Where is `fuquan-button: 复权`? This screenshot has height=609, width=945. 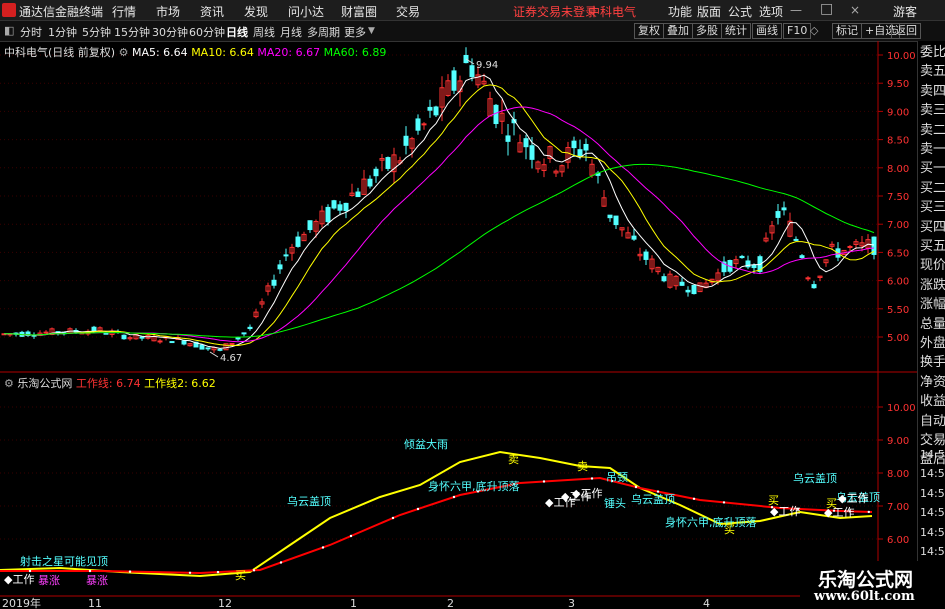 fuquan-button: 复权 is located at coordinates (649, 31).